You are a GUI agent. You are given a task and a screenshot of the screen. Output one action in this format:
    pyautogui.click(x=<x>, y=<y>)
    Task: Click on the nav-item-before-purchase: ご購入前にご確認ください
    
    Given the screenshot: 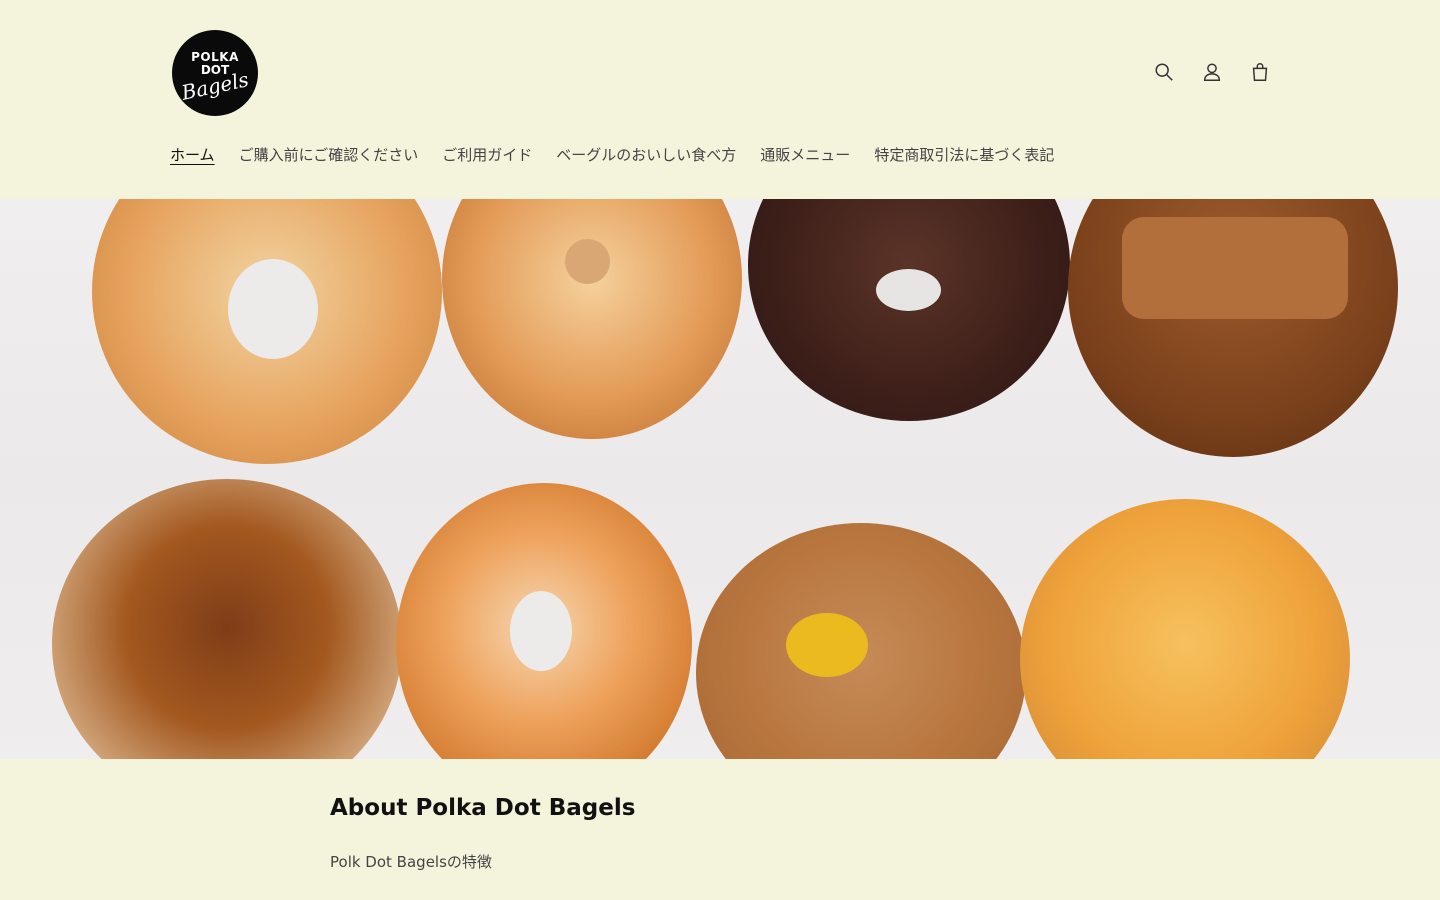 What is the action you would take?
    pyautogui.click(x=329, y=154)
    